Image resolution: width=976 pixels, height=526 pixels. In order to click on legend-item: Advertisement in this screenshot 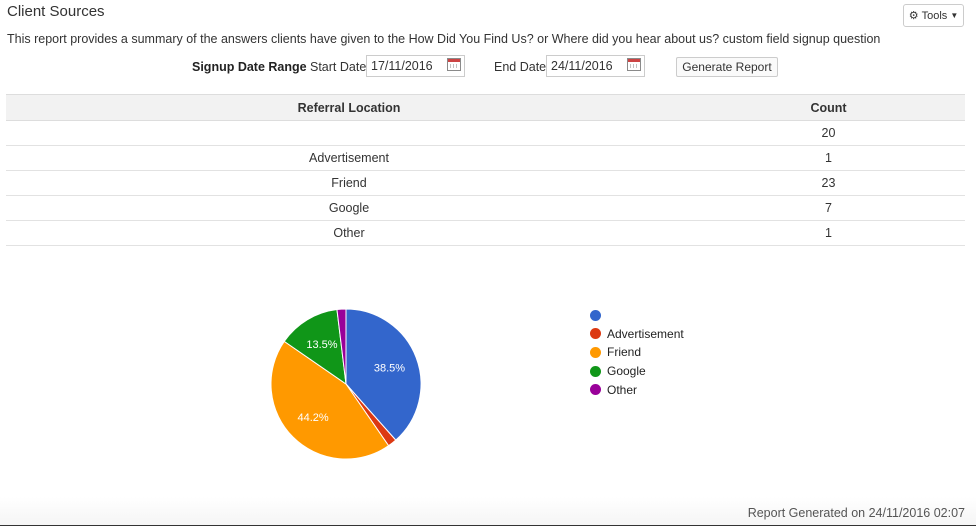, I will do `click(637, 334)`.